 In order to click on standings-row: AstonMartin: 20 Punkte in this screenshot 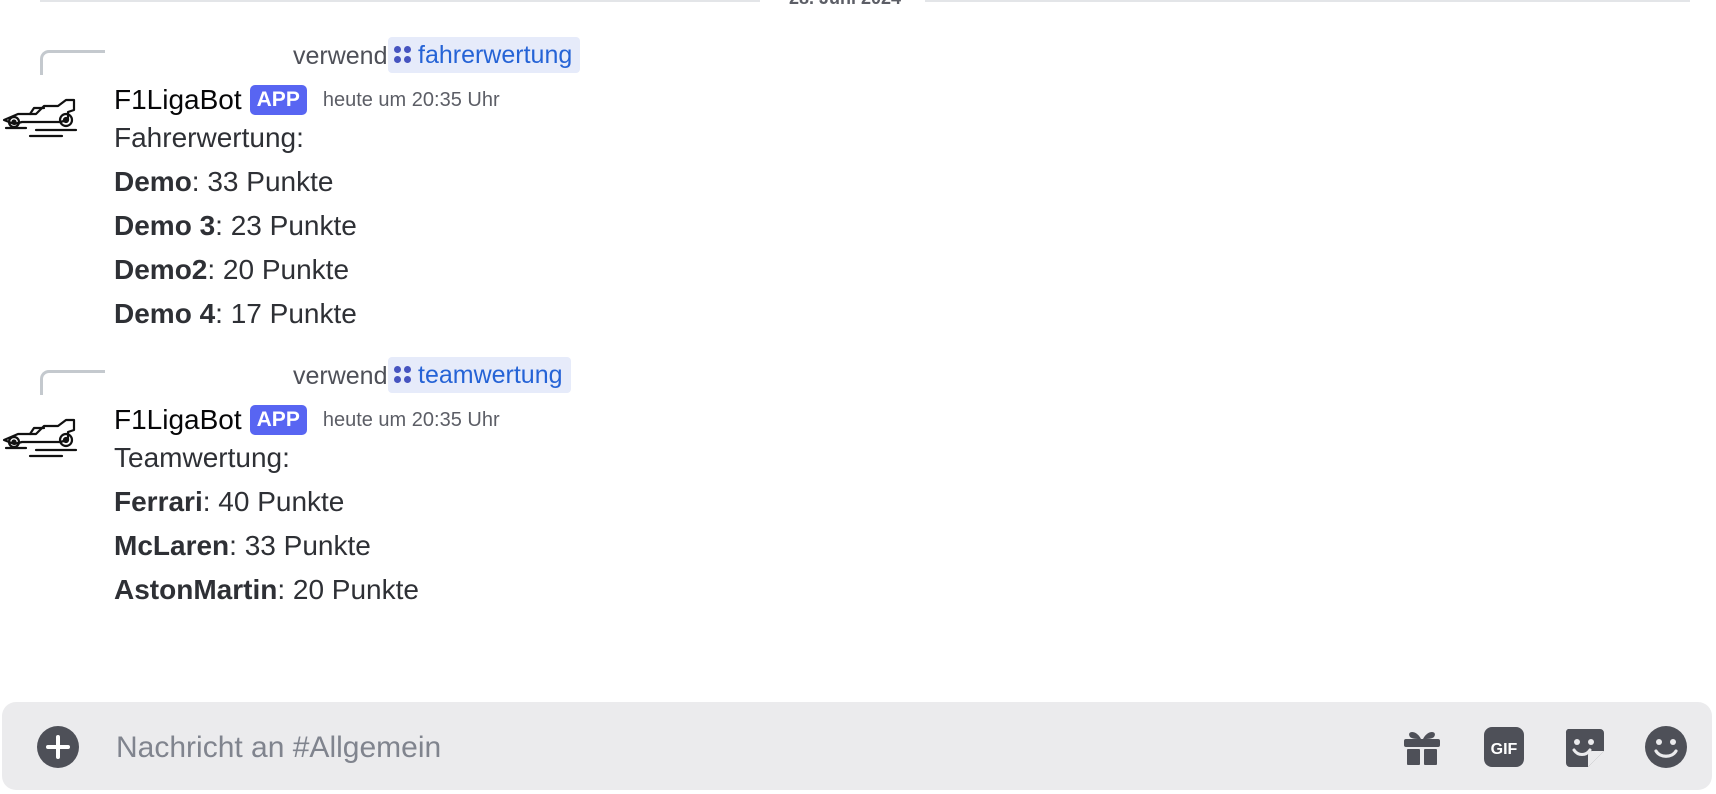, I will do `click(266, 590)`.